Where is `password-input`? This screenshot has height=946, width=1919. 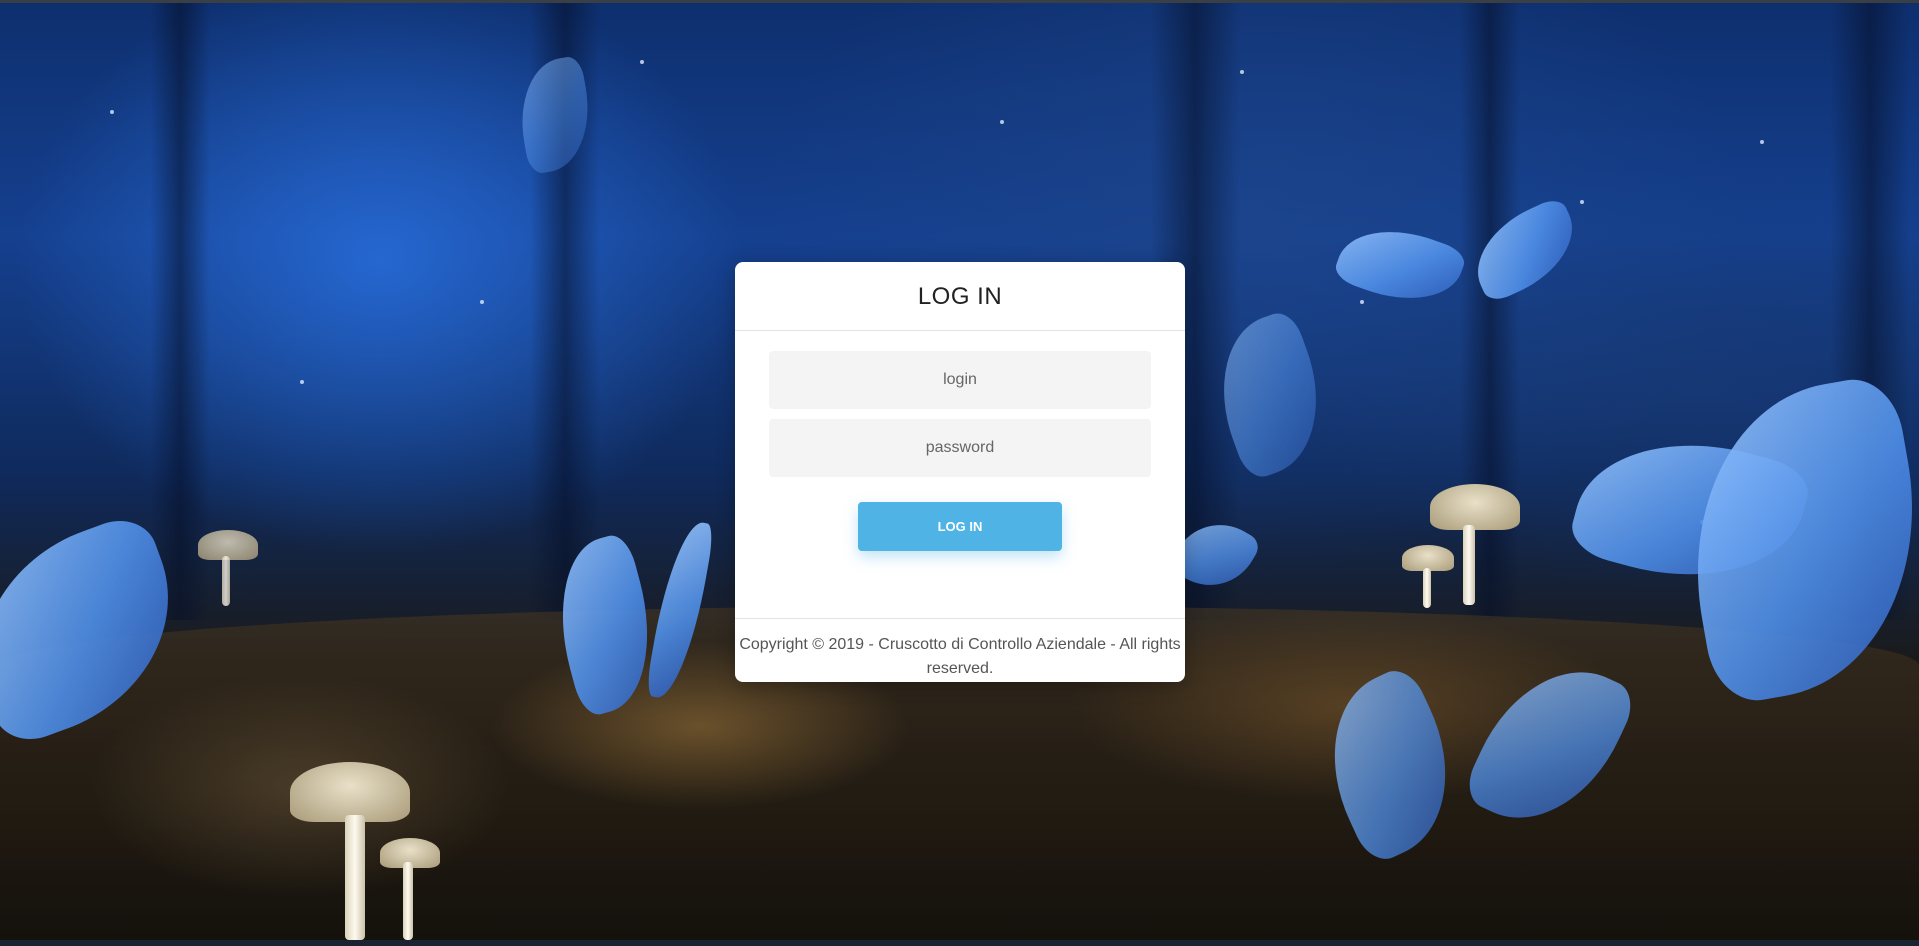 password-input is located at coordinates (960, 448).